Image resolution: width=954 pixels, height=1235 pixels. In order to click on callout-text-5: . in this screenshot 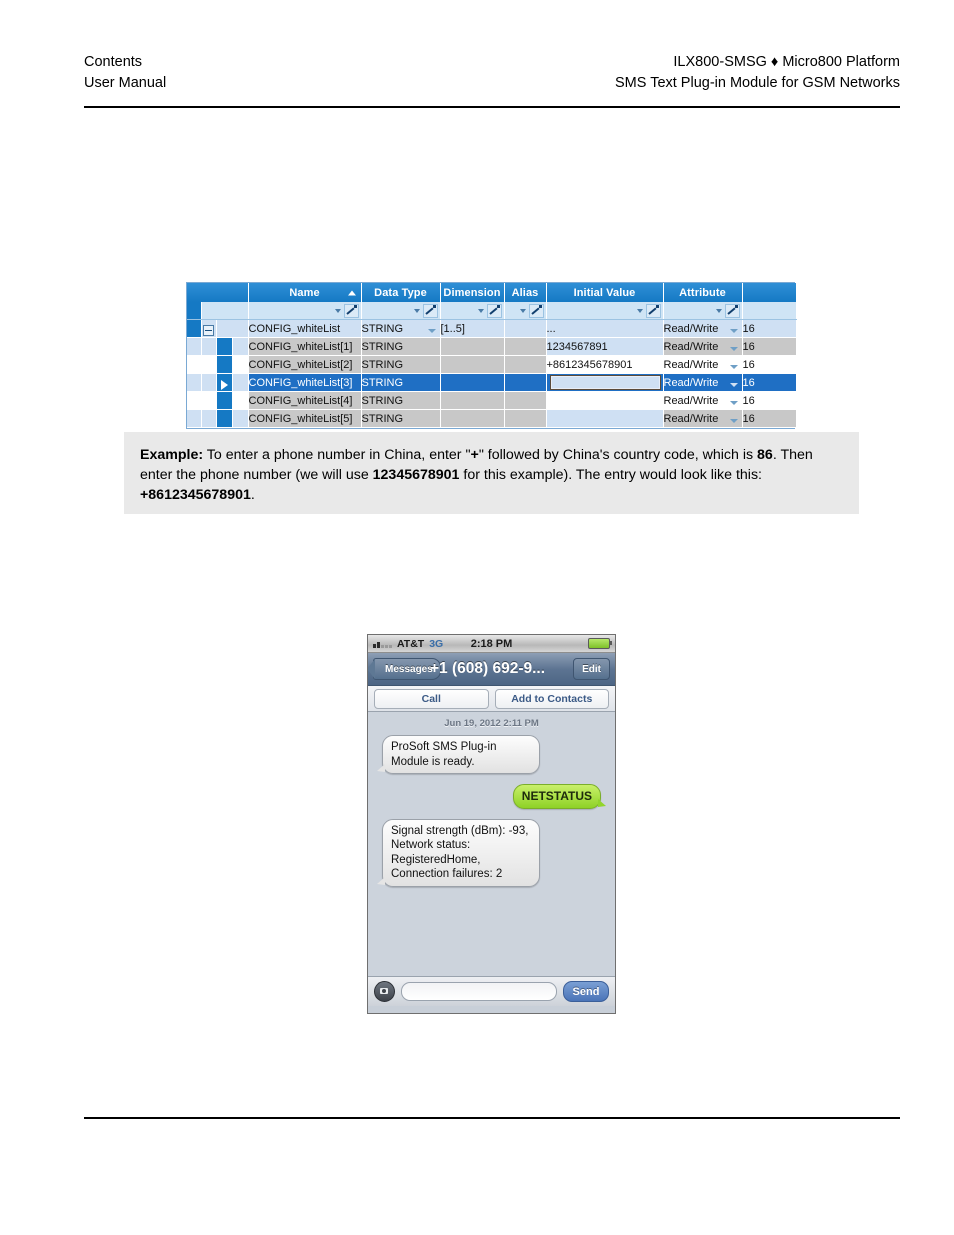, I will do `click(252, 495)`.